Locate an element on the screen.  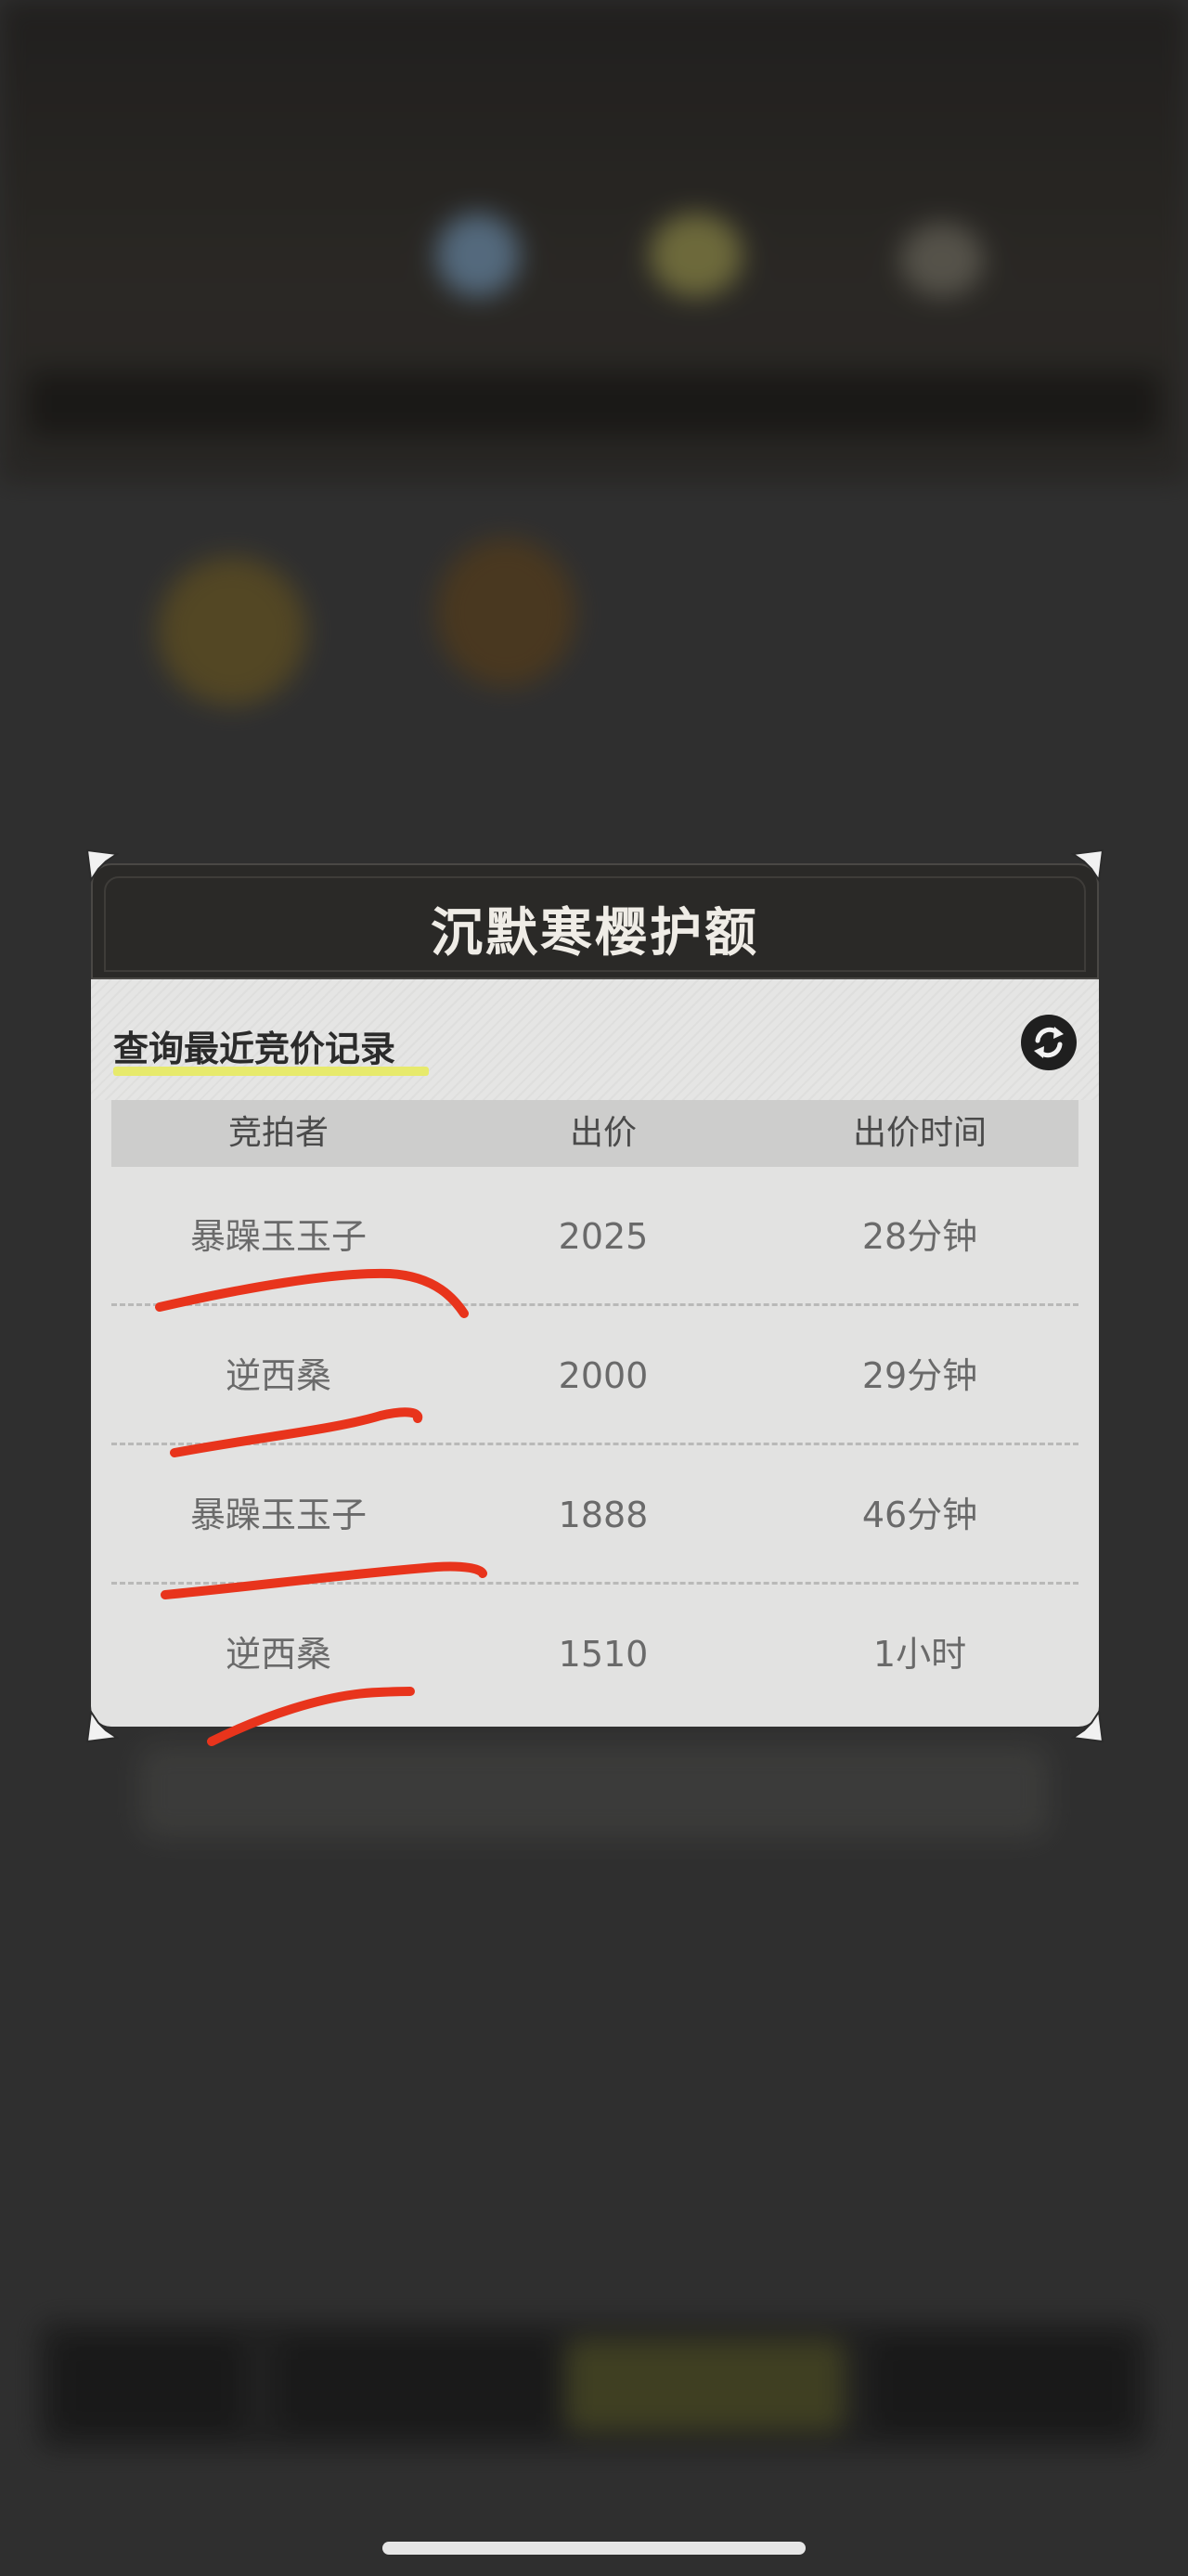
column-header-time: 出价时间 is located at coordinates (919, 1133).